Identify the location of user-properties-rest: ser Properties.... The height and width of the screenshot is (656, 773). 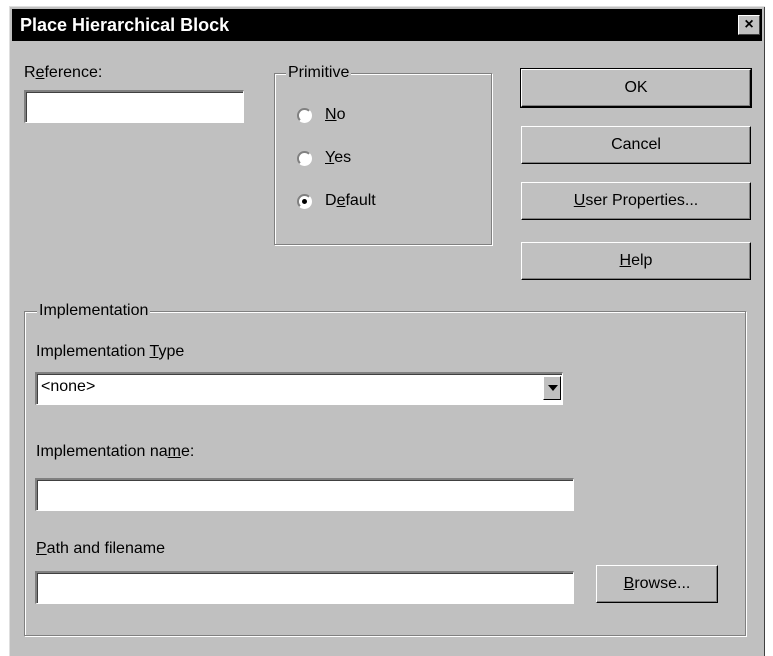
(642, 200).